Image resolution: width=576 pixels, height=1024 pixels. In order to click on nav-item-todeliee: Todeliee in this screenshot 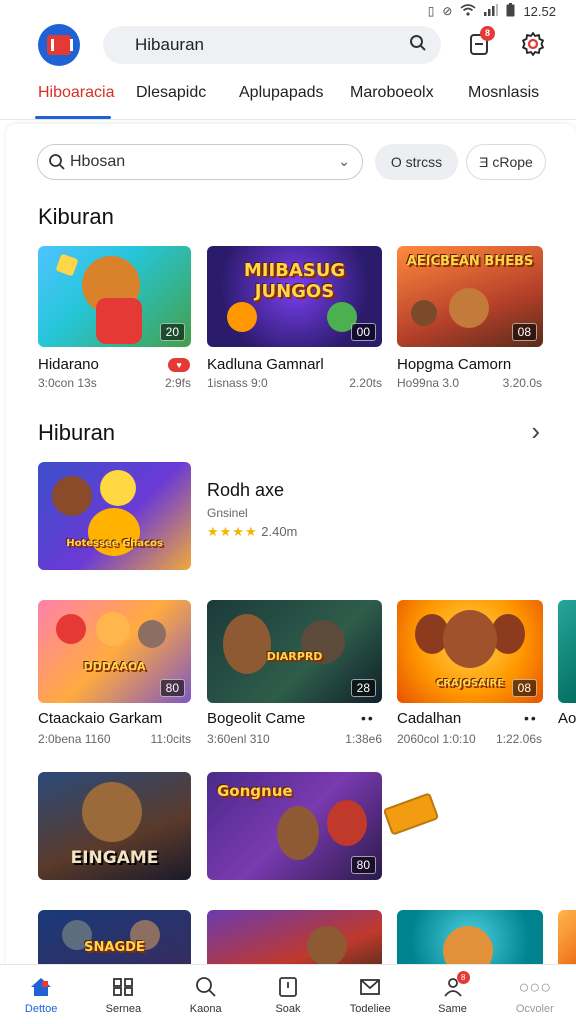, I will do `click(370, 994)`.